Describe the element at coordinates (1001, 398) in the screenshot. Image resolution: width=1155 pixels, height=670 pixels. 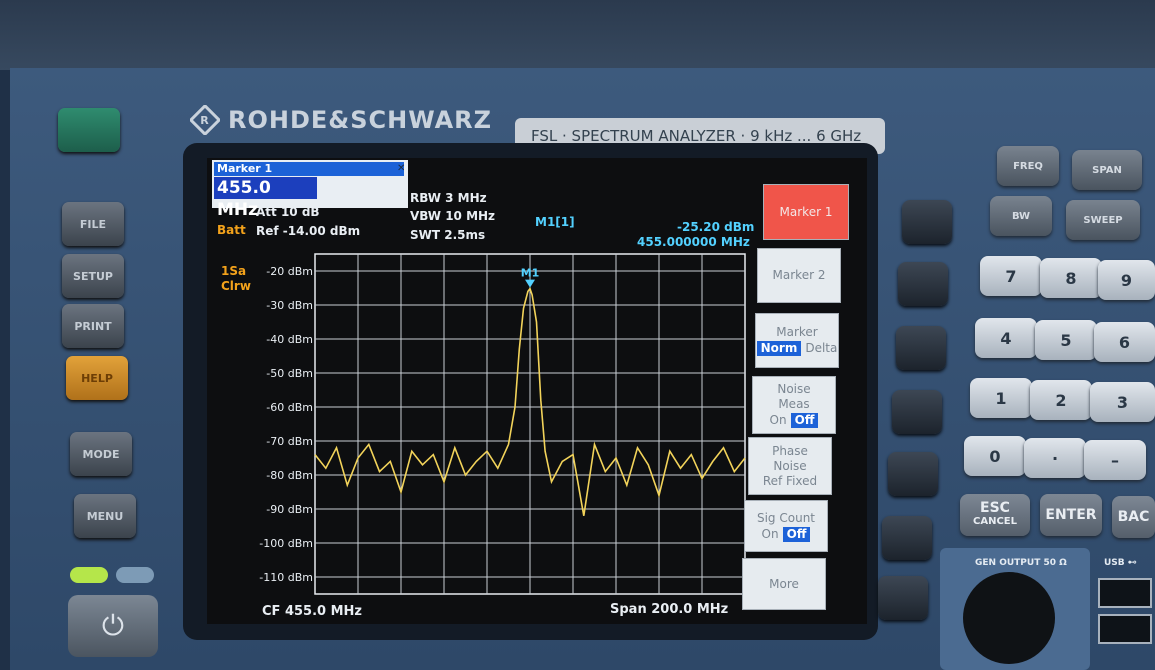
I see `key-1: 1` at that location.